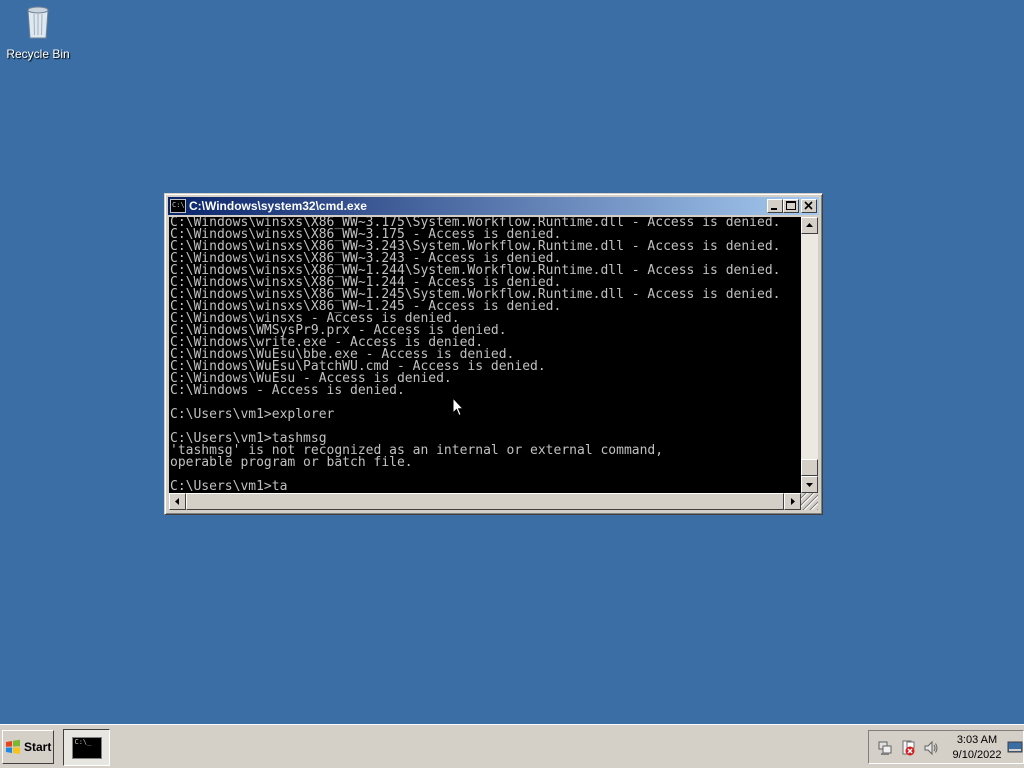  I want to click on start-button: Start, so click(28, 747).